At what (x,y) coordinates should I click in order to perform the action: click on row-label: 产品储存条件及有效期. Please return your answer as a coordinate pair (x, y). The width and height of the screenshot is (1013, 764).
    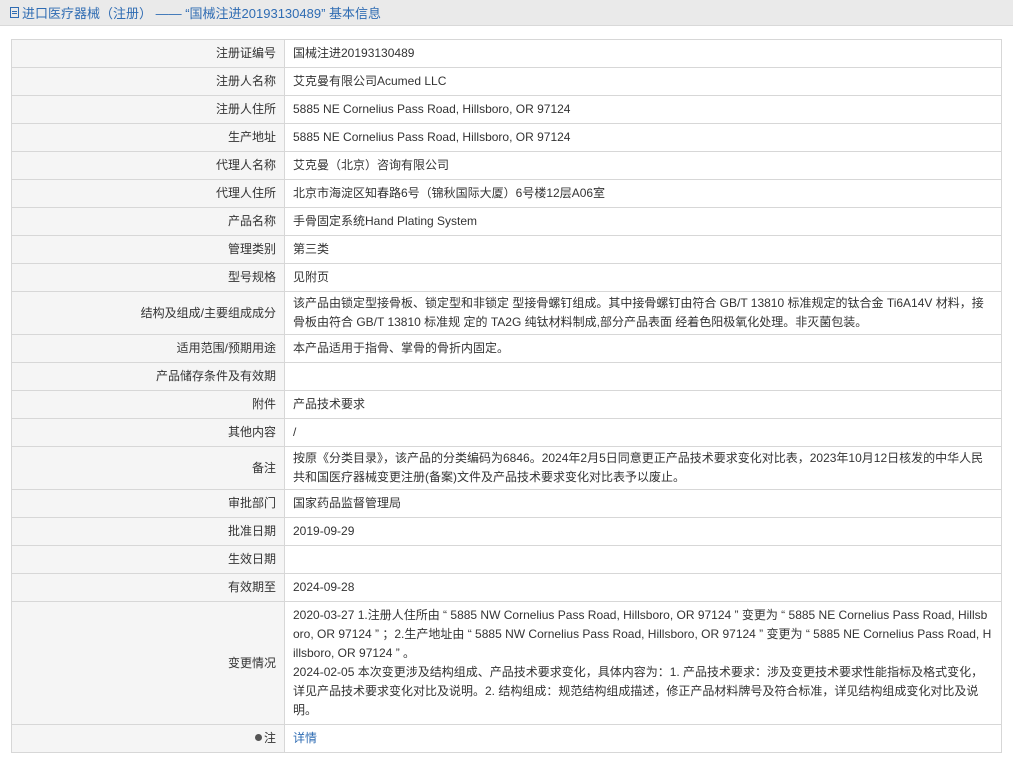
    Looking at the image, I should click on (148, 376).